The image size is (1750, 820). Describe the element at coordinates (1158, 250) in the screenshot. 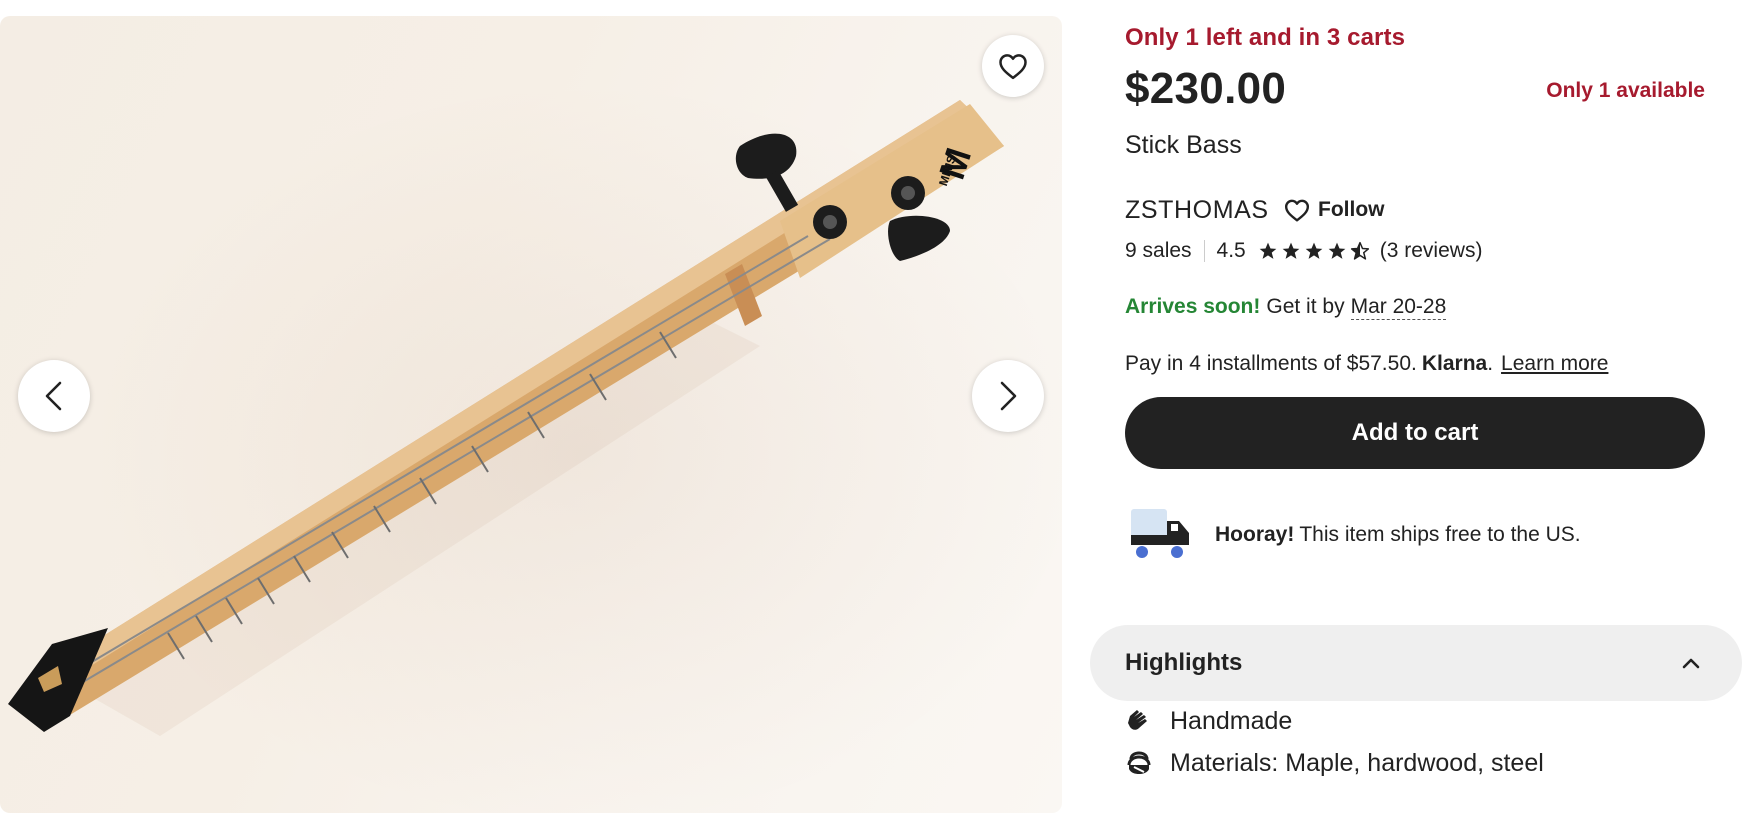

I see `sales-count: 9 sales` at that location.